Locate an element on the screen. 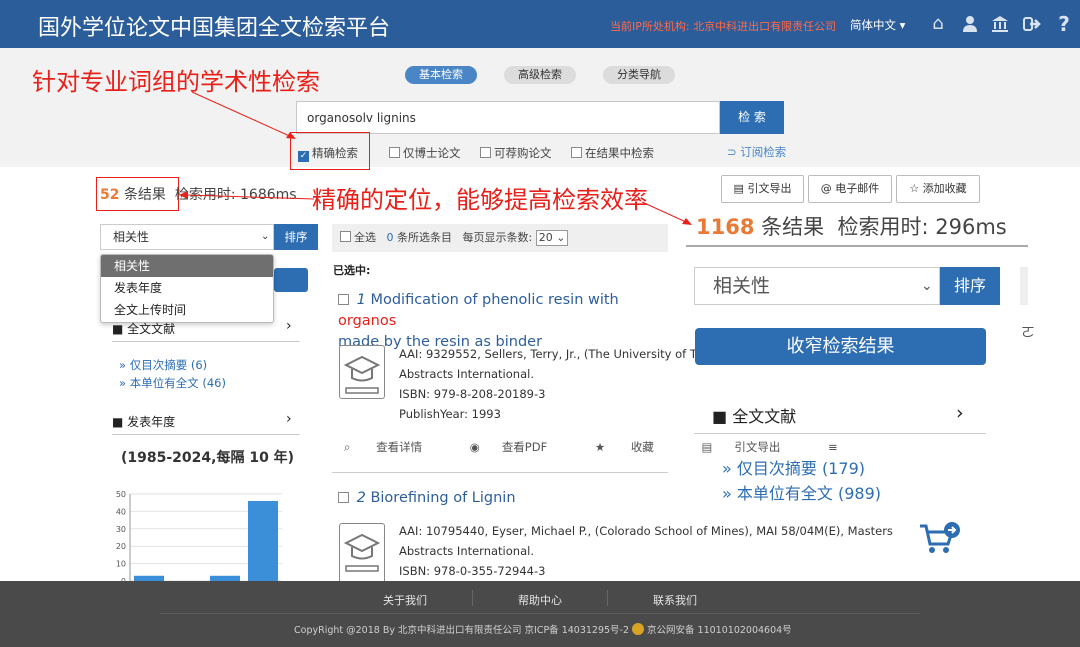 The image size is (1080, 647). annotation-arrow-top is located at coordinates (243, 115).